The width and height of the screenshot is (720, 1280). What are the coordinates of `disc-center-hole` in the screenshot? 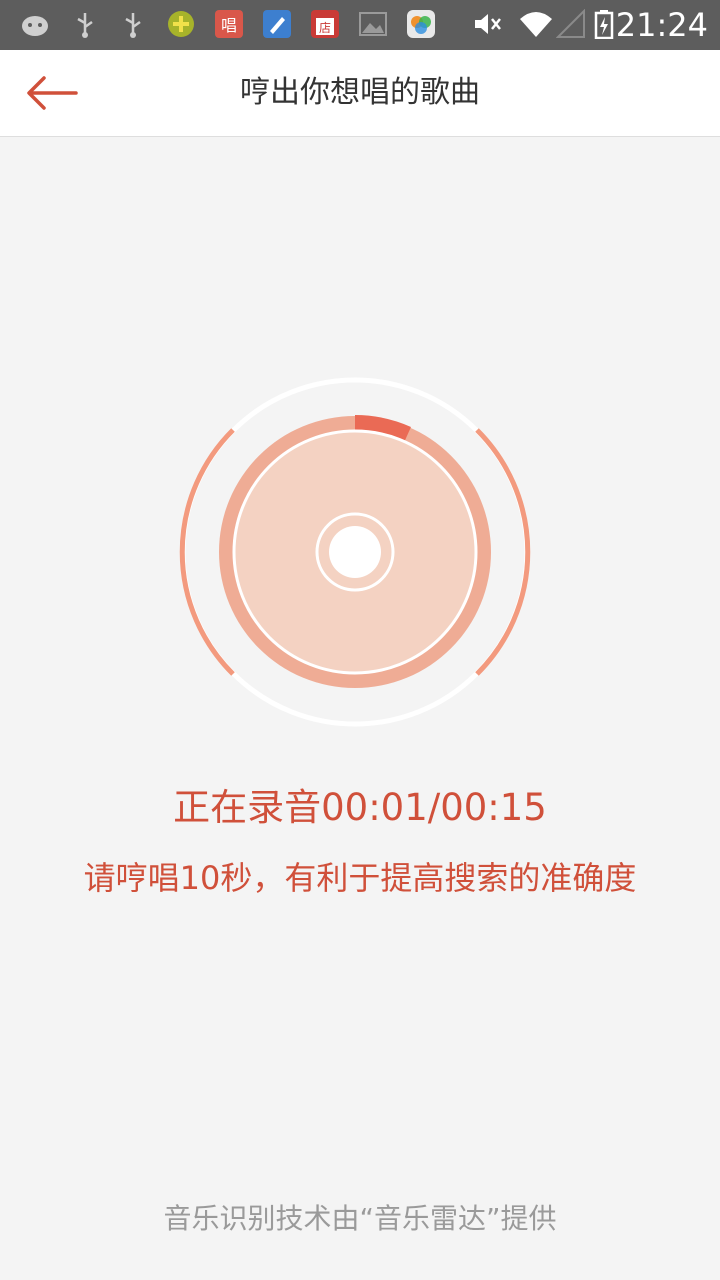 It's located at (355, 552).